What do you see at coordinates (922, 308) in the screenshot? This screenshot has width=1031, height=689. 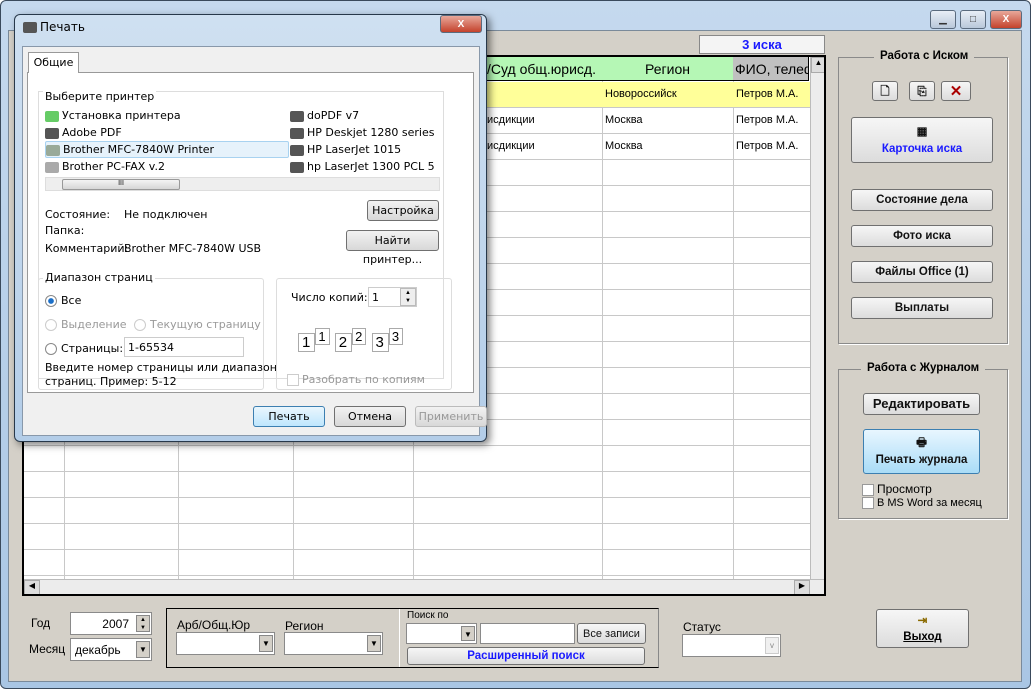 I see `payments-button: Выплаты` at bounding box center [922, 308].